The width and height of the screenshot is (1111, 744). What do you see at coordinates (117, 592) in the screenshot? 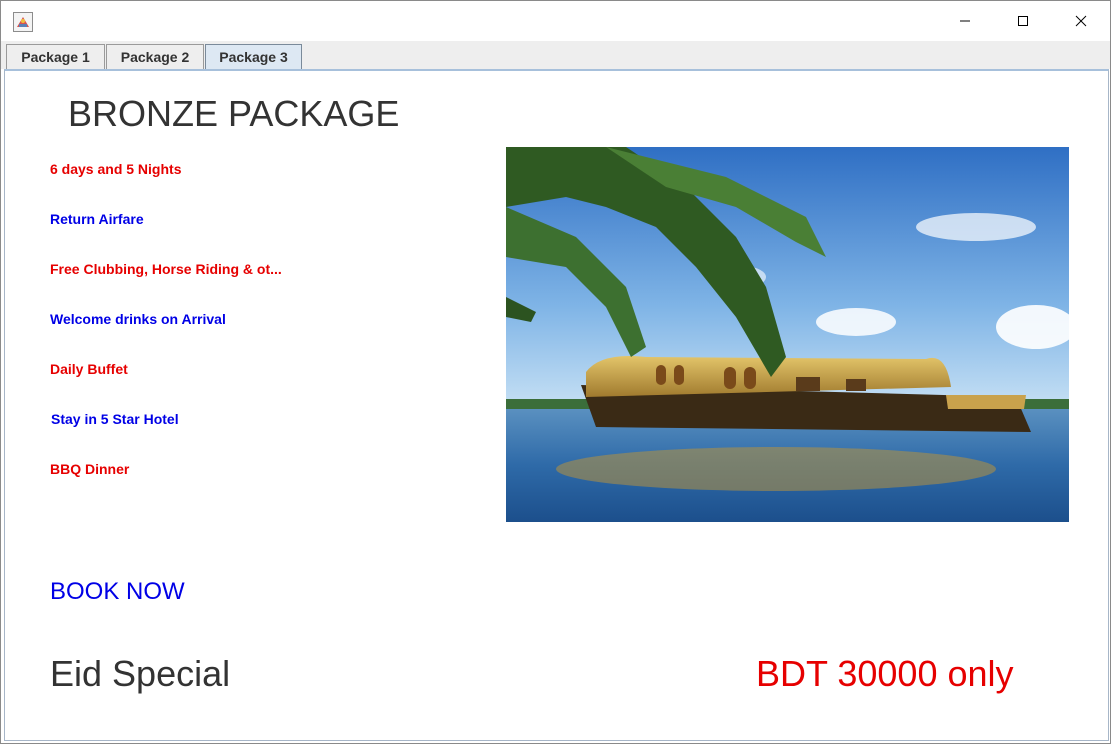
I see `book-now-link: BOOK NOW` at bounding box center [117, 592].